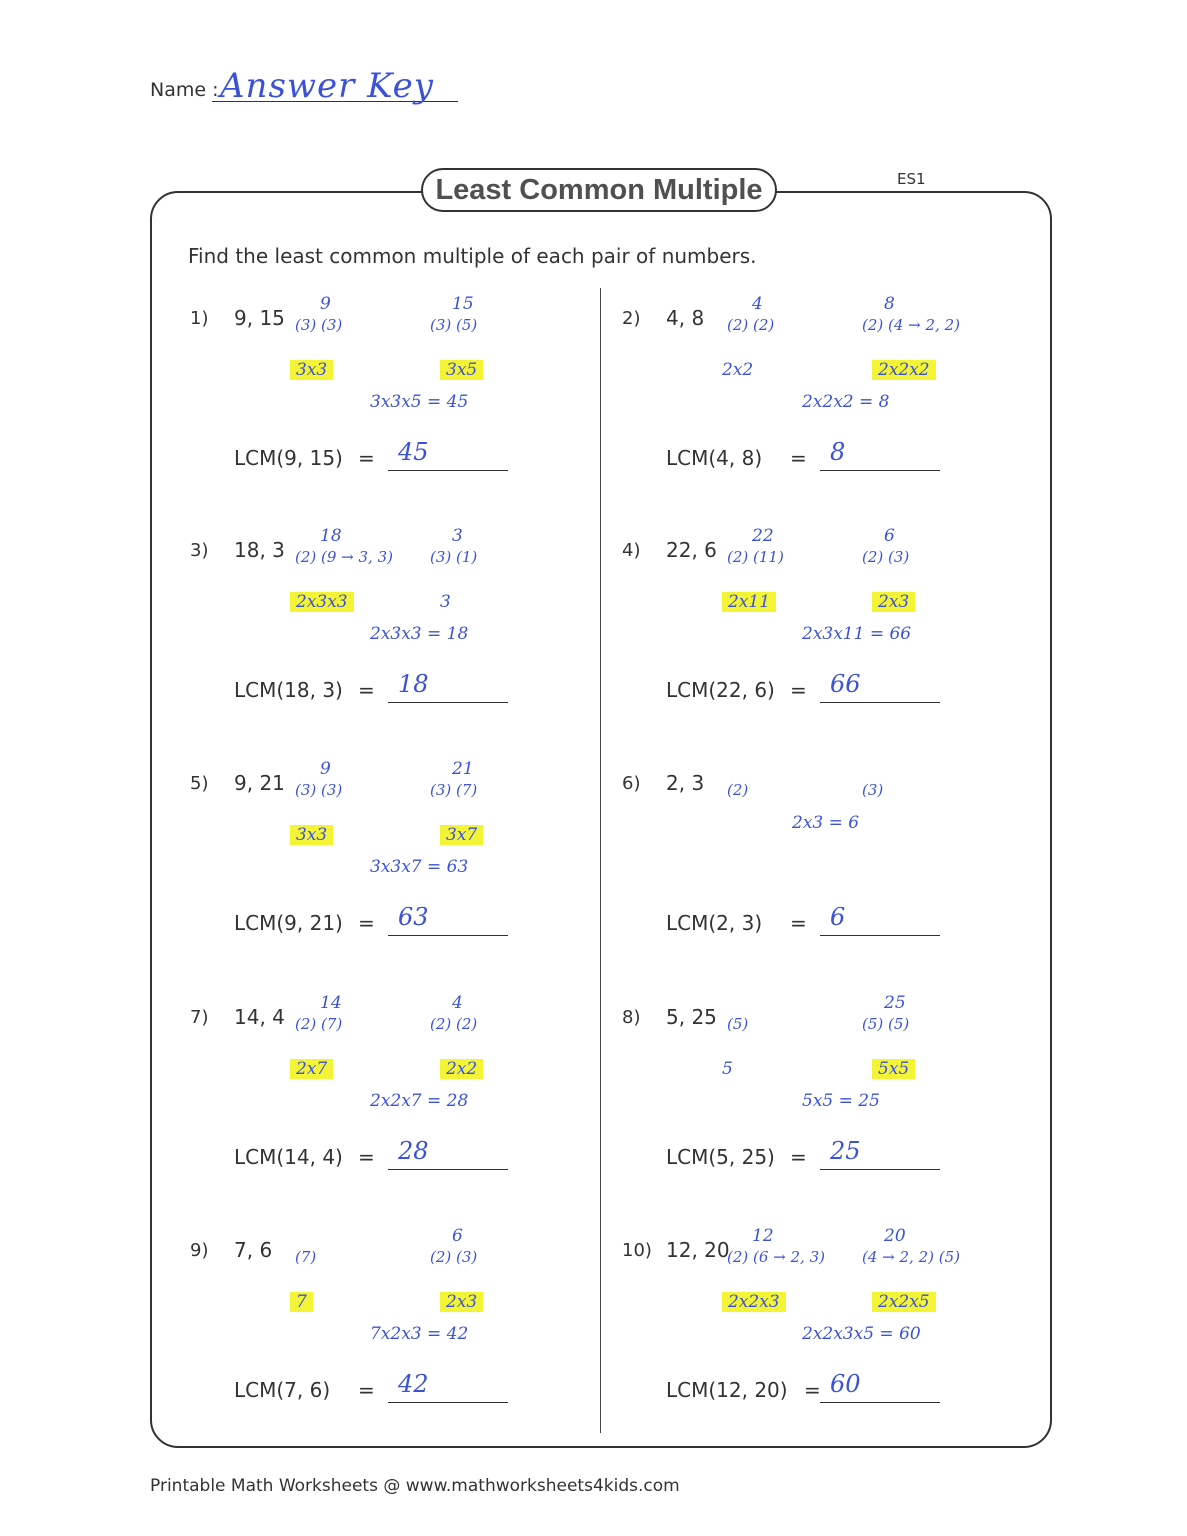 The width and height of the screenshot is (1187, 1536). I want to click on problem-number: 8), so click(631, 1017).